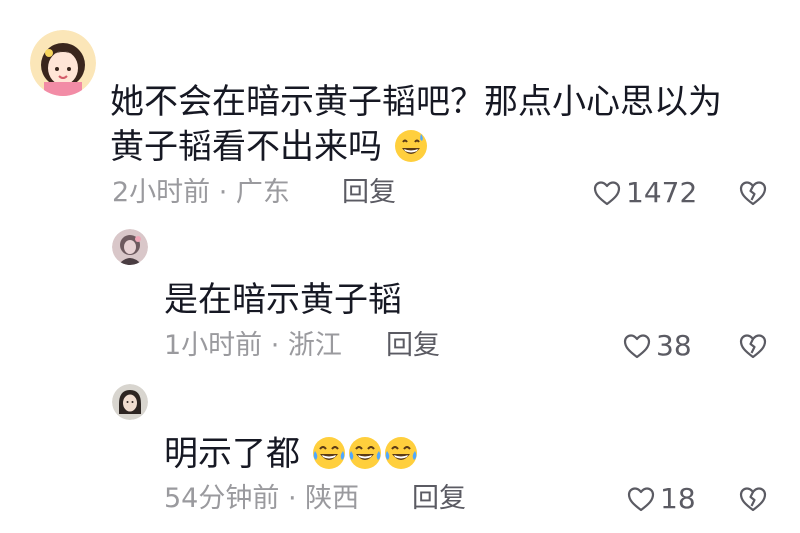 This screenshot has width=800, height=533. What do you see at coordinates (253, 345) in the screenshot?
I see `comment-meta: 1小时前 · 浙江` at bounding box center [253, 345].